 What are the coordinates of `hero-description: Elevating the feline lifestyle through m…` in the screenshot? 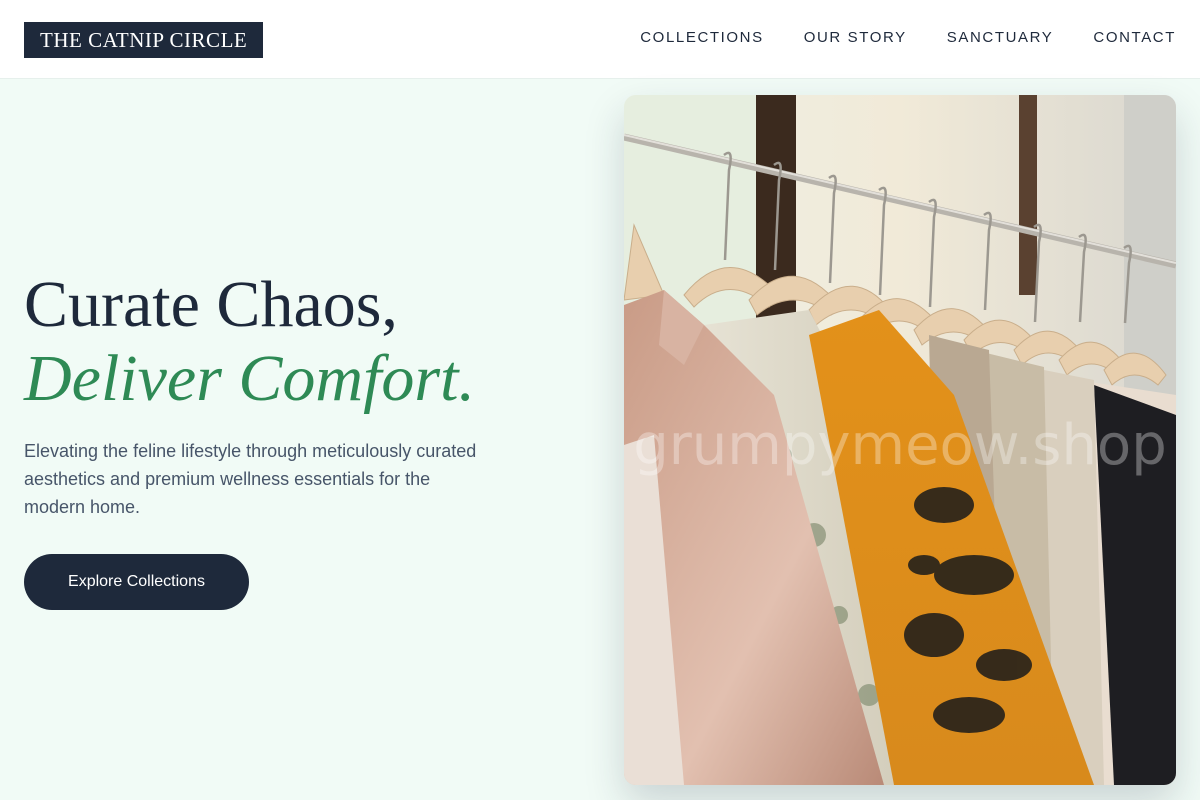 It's located at (250, 479).